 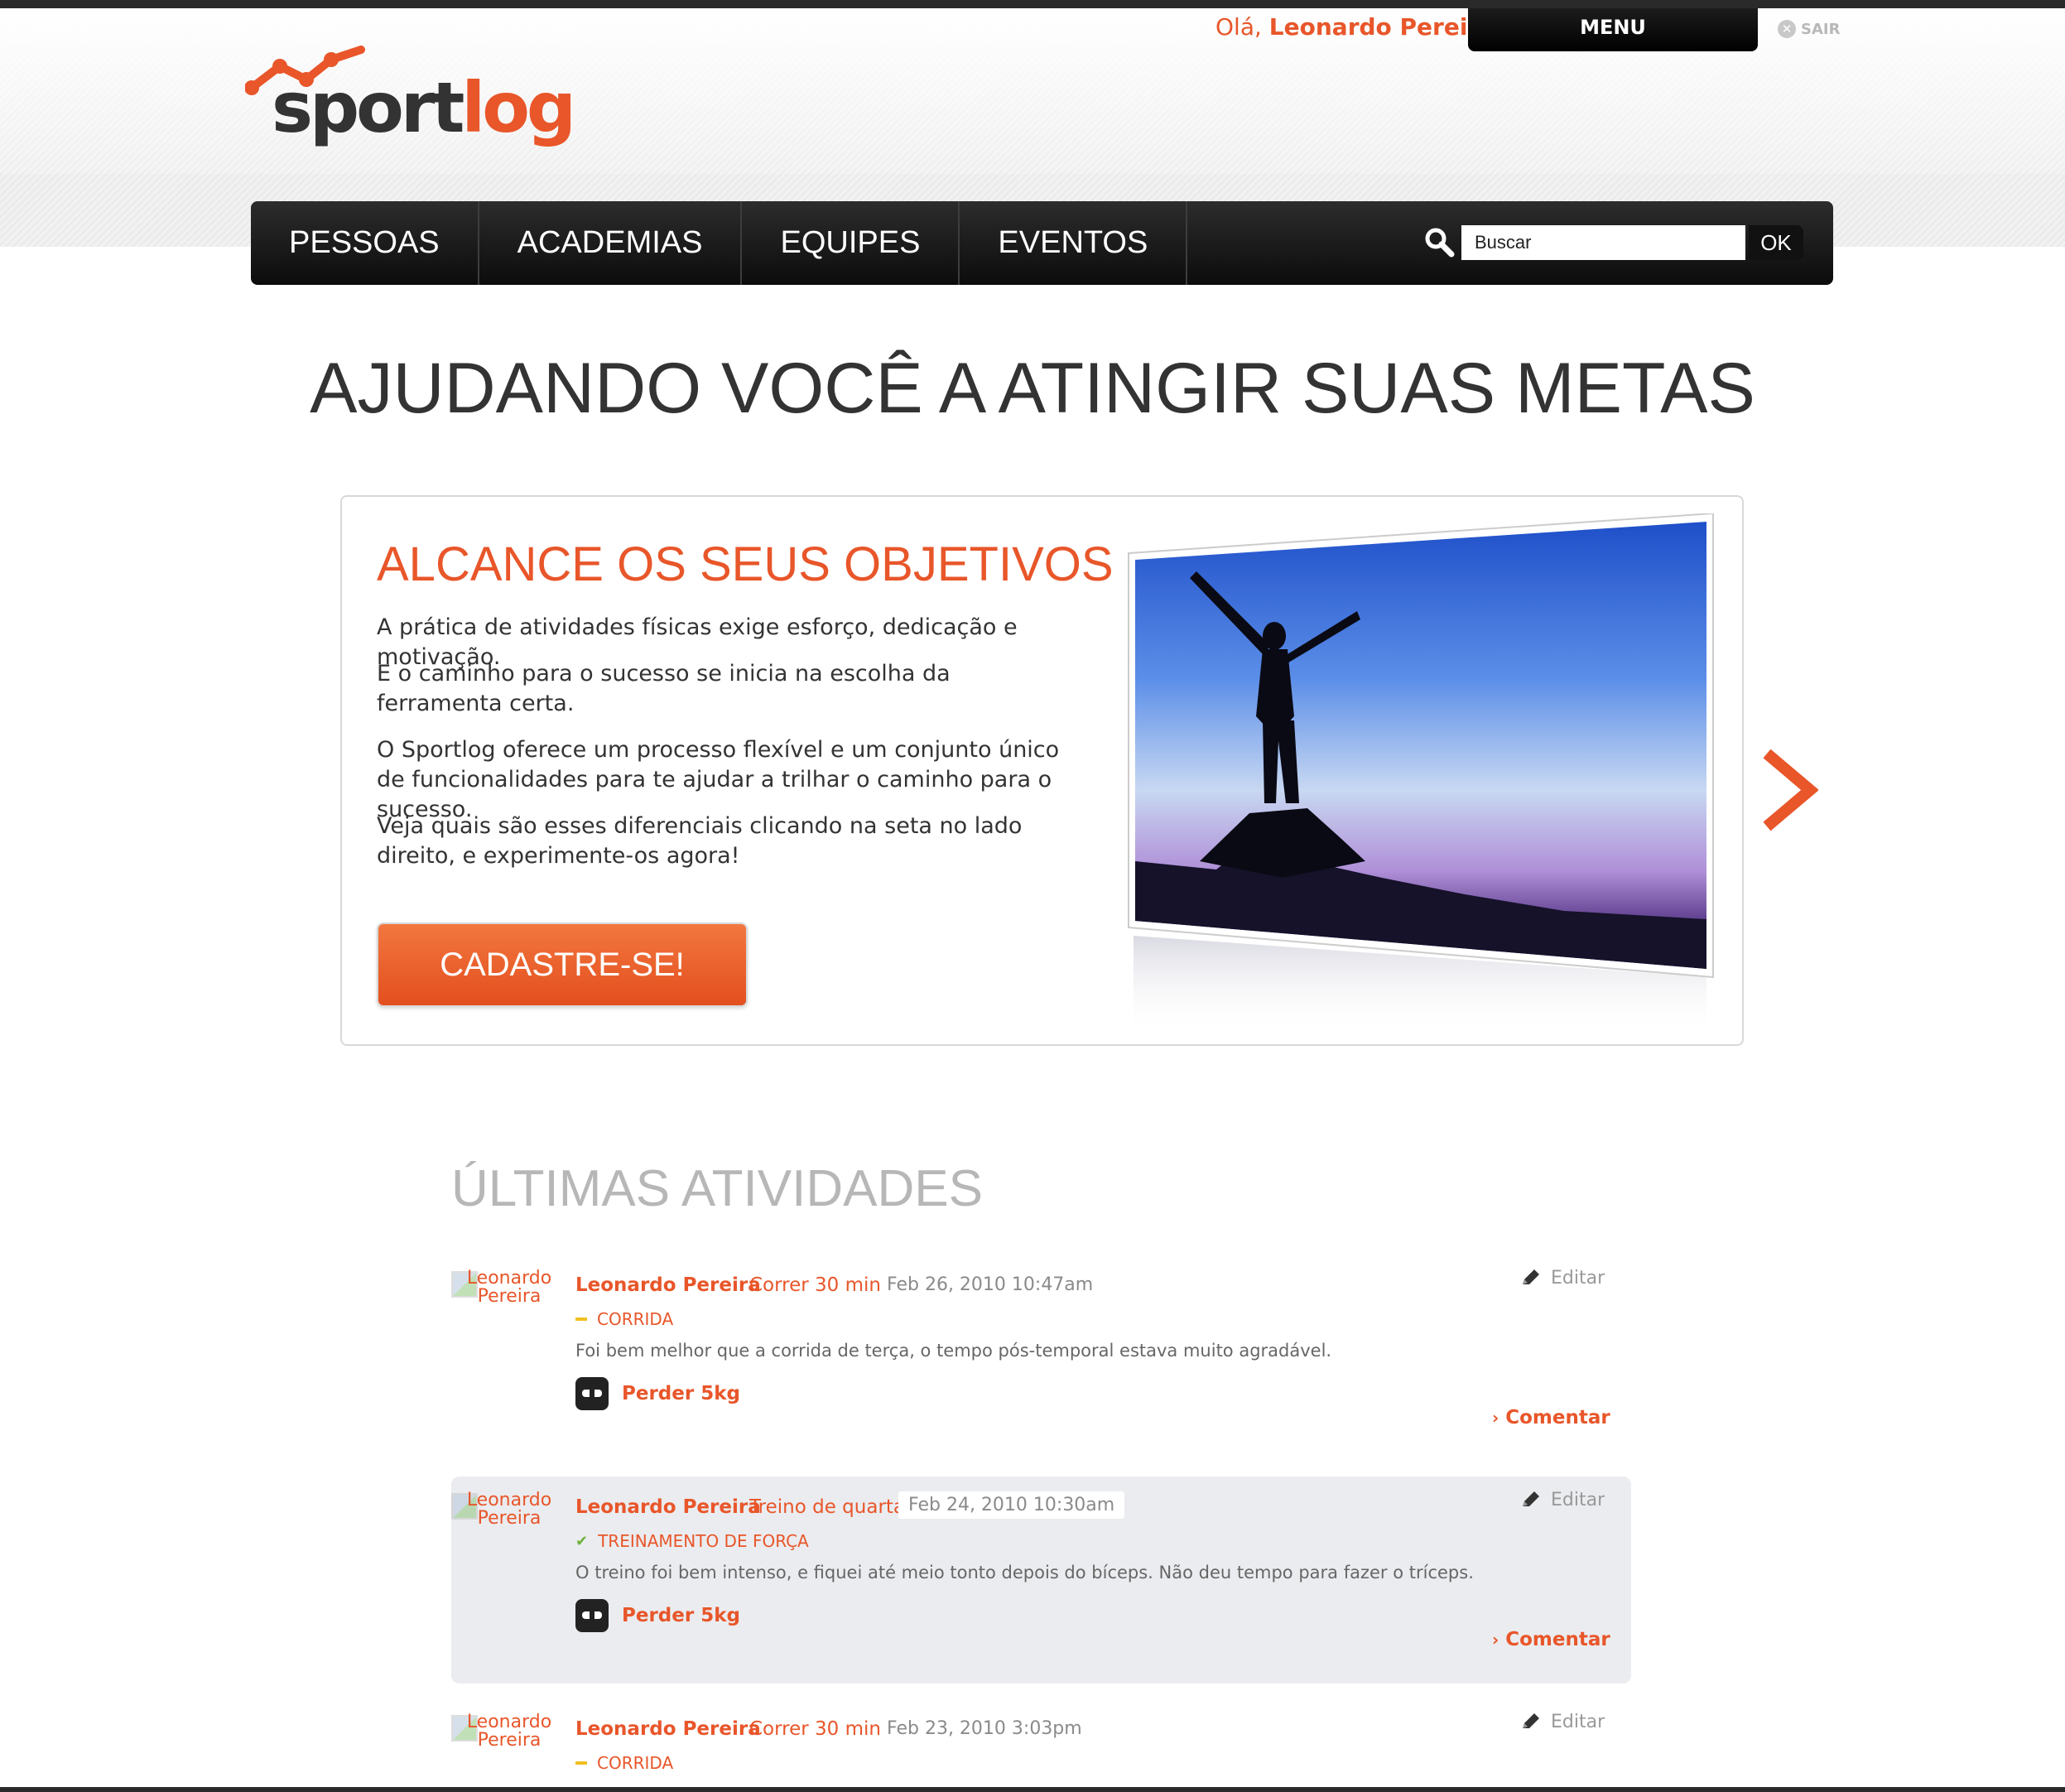 I want to click on nav-item-equipes: EQUIPES, so click(x=851, y=243).